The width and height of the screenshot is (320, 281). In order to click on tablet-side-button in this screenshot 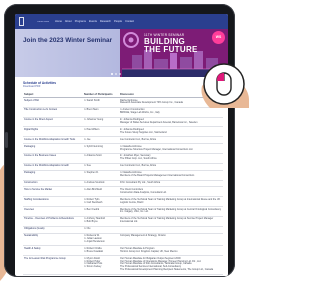, I will do `click(6, 140)`.